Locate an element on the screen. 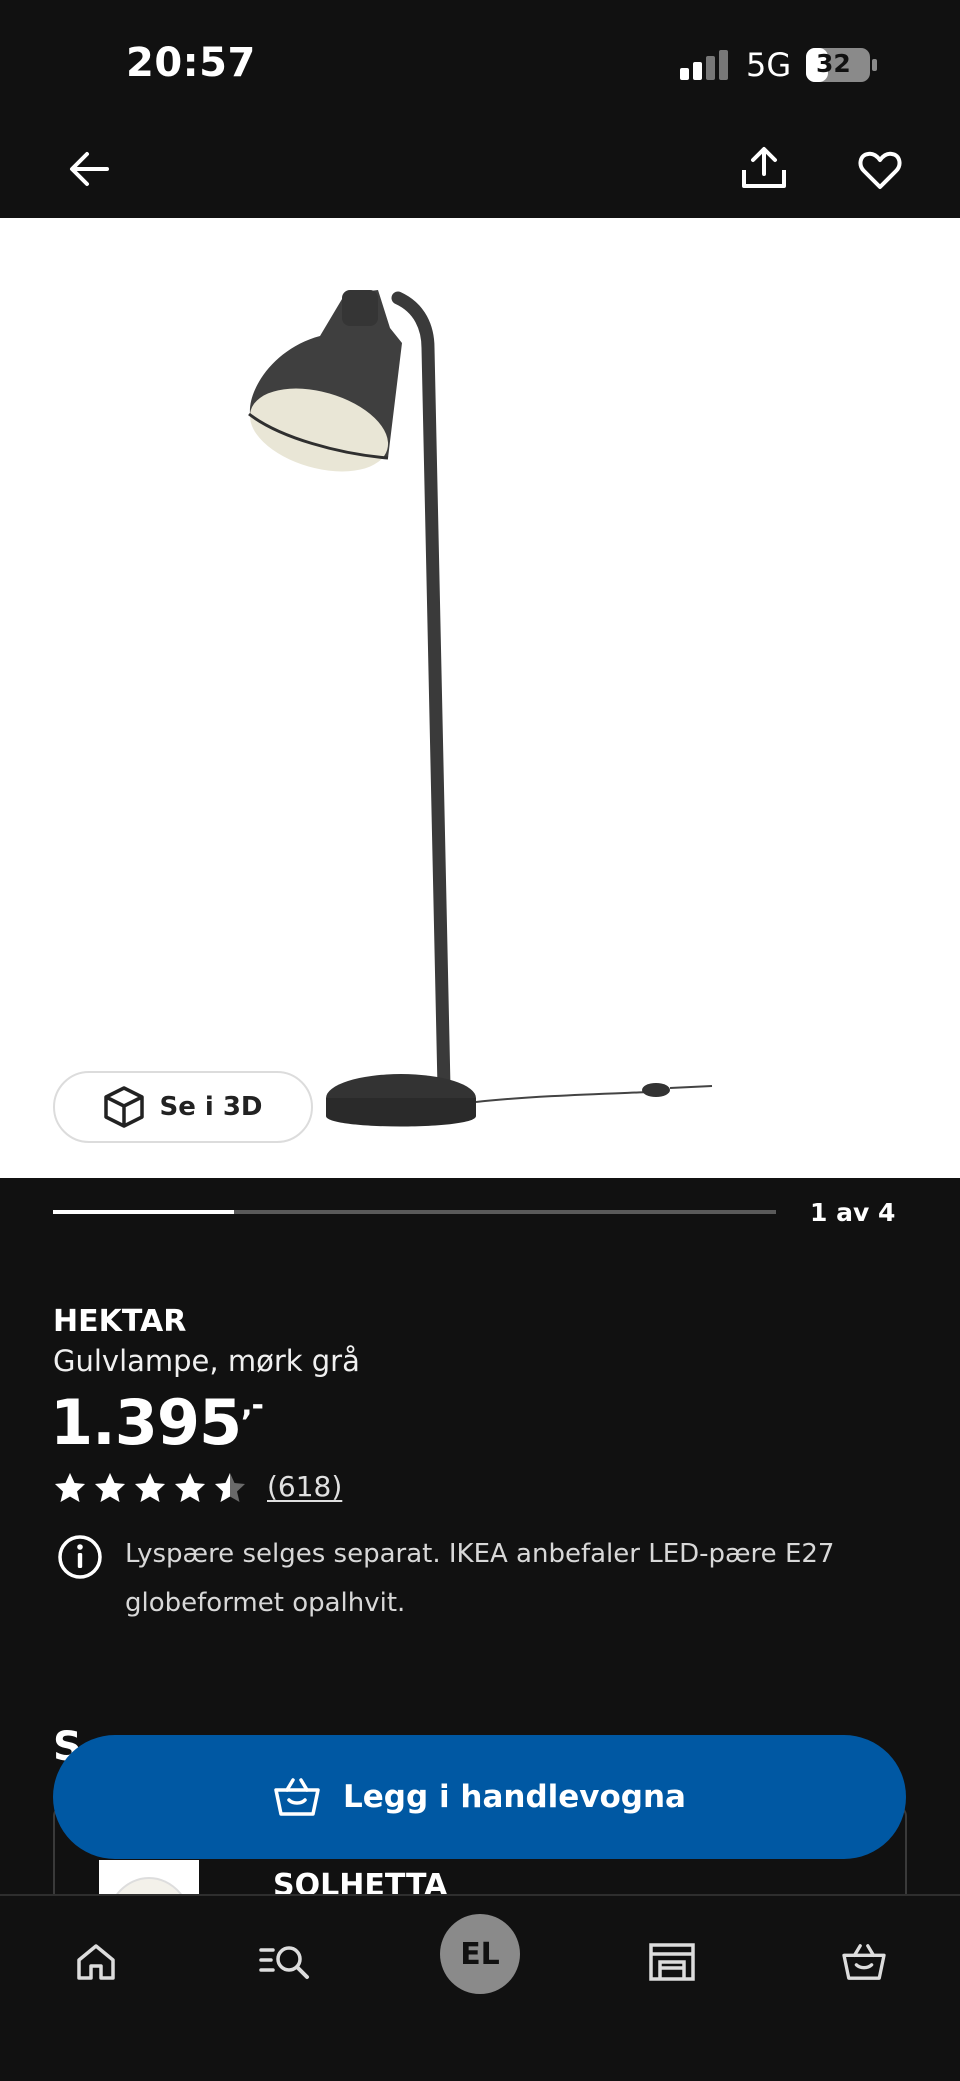  share-button is located at coordinates (764, 168).